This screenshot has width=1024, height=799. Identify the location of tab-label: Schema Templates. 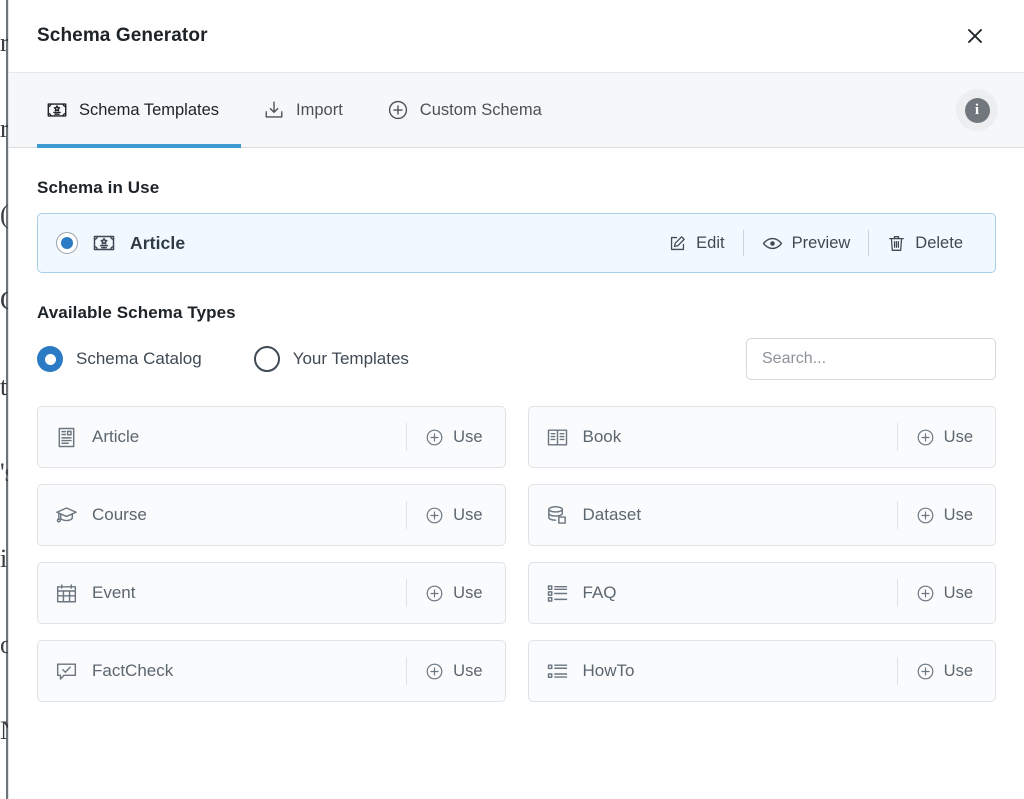
(149, 109).